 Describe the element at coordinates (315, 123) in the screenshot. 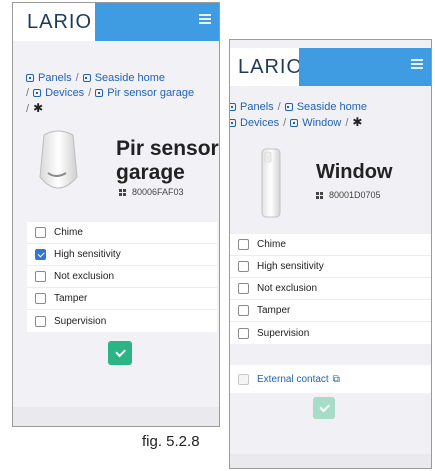

I see `breadcrumb-device: Window` at that location.